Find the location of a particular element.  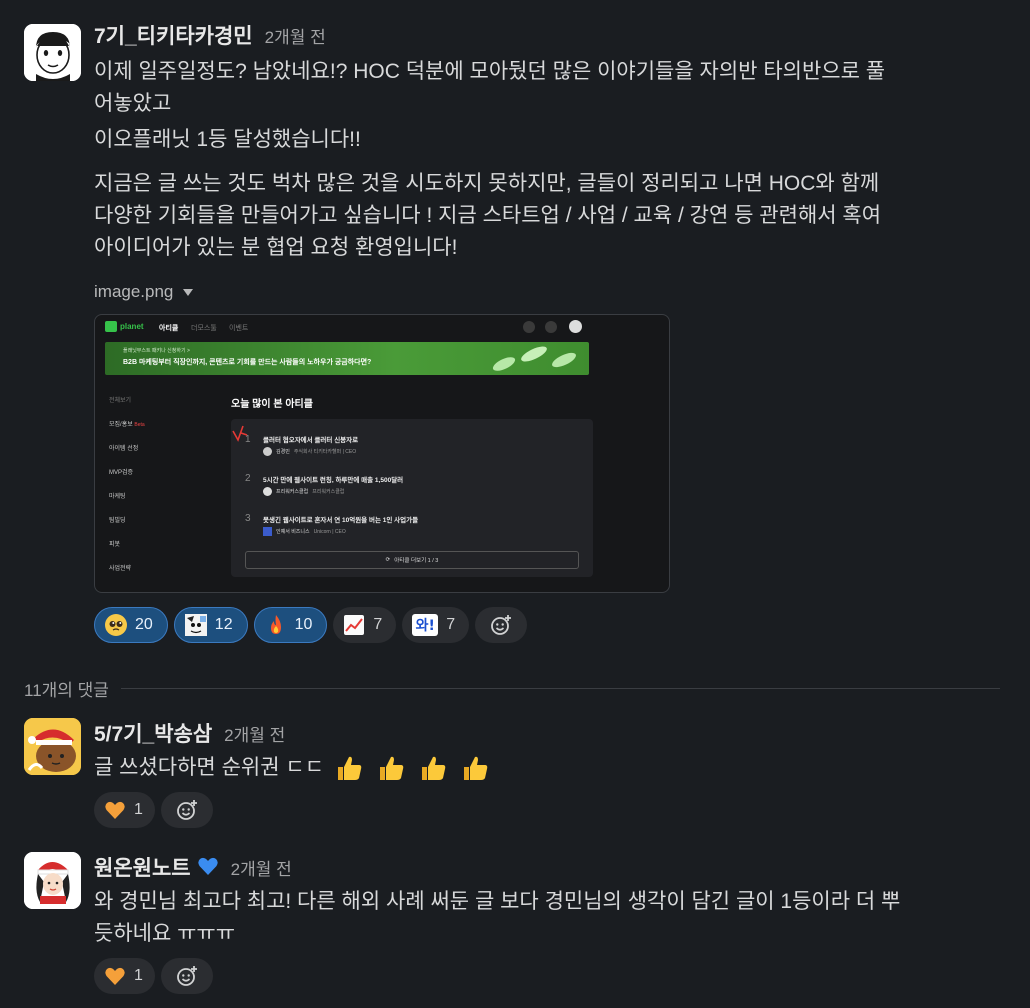

pleading-face-icon is located at coordinates (116, 625).